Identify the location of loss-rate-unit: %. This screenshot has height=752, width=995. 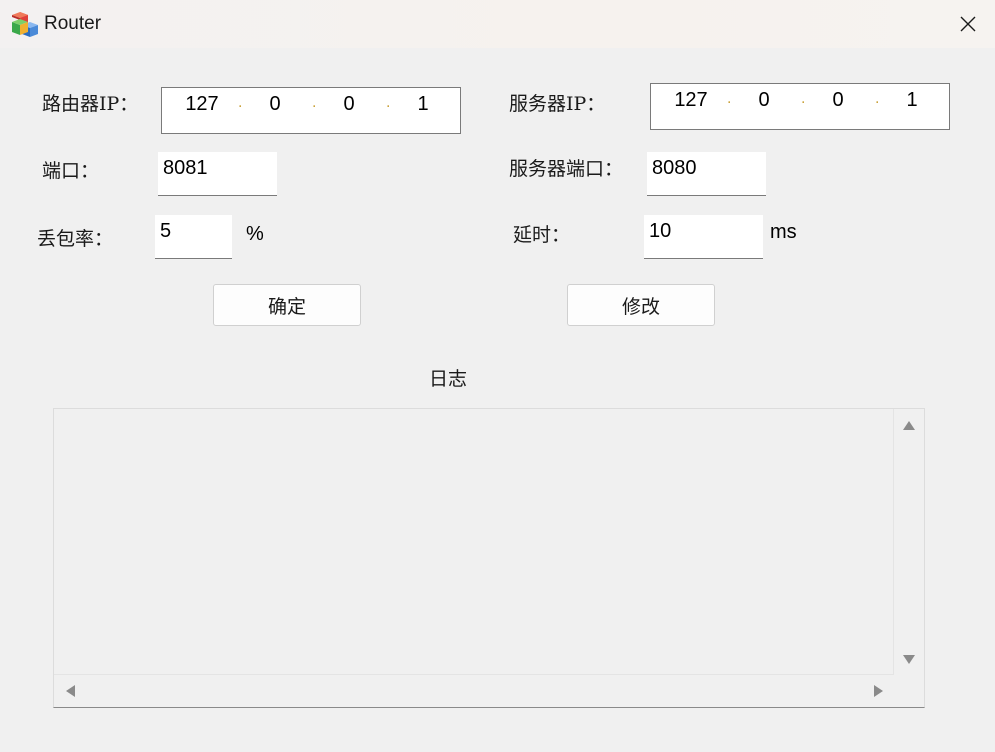
(255, 234).